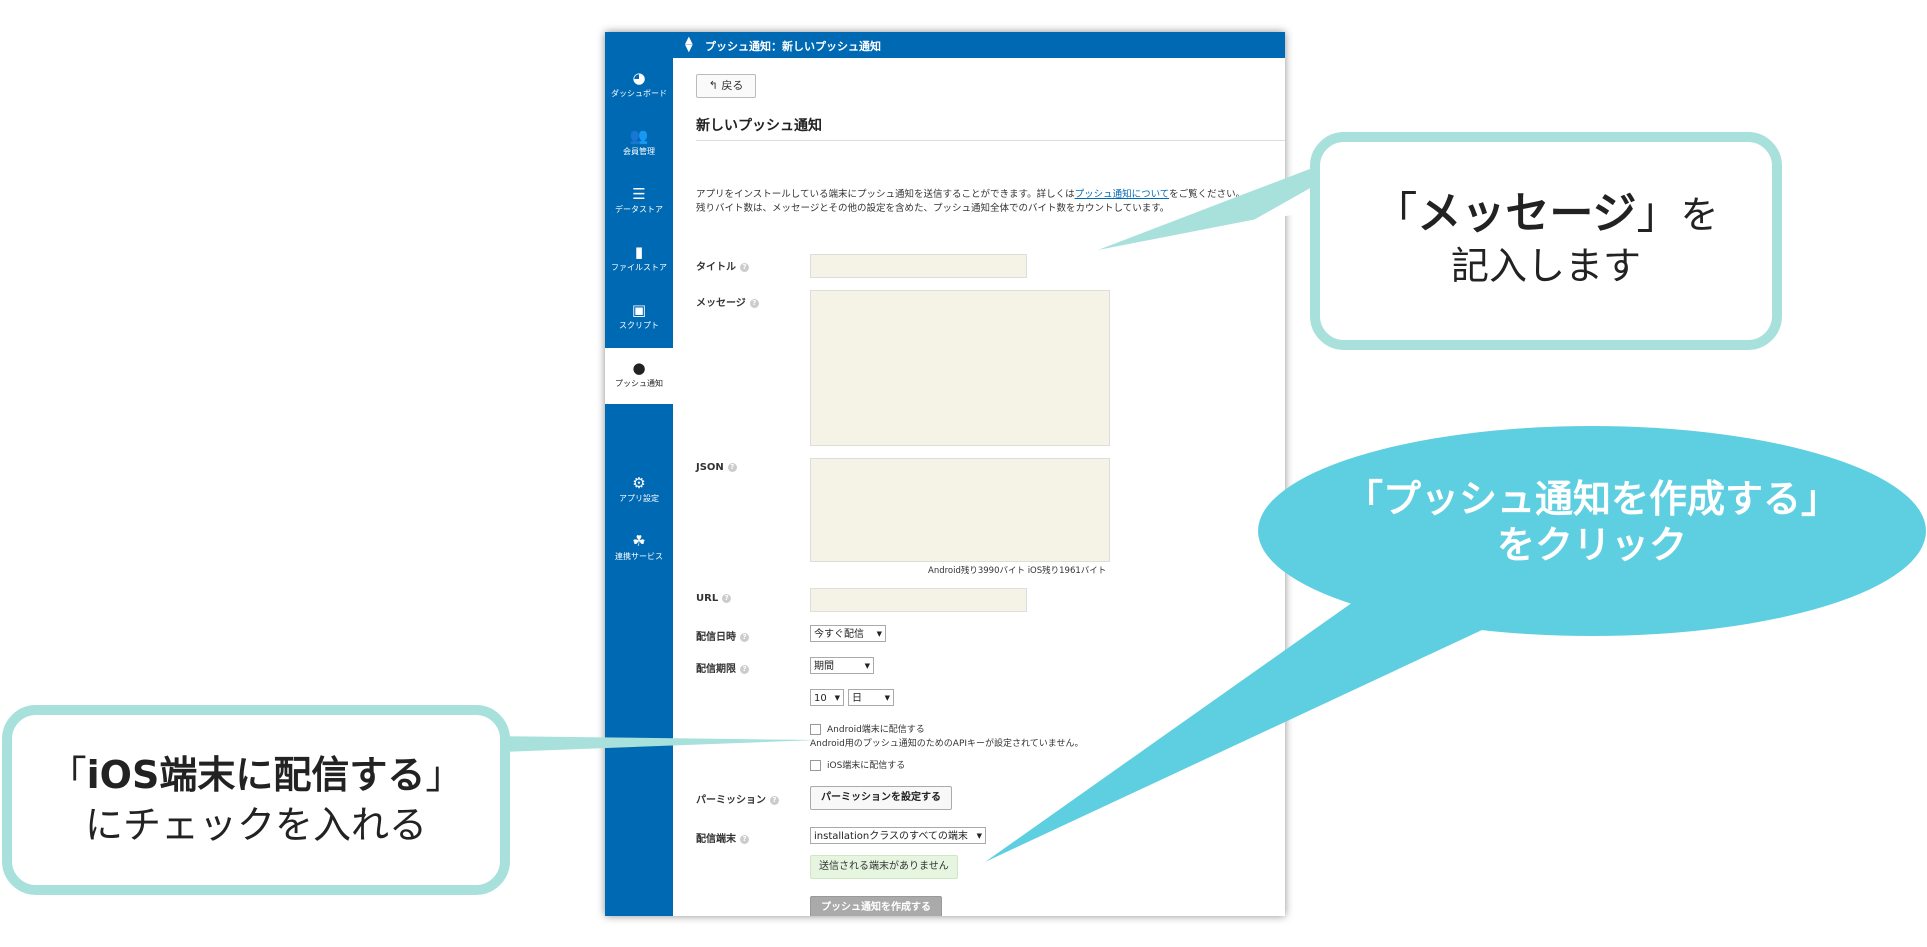 This screenshot has height=947, width=1927. Describe the element at coordinates (654, 744) in the screenshot. I see `ios-callout-tail` at that location.